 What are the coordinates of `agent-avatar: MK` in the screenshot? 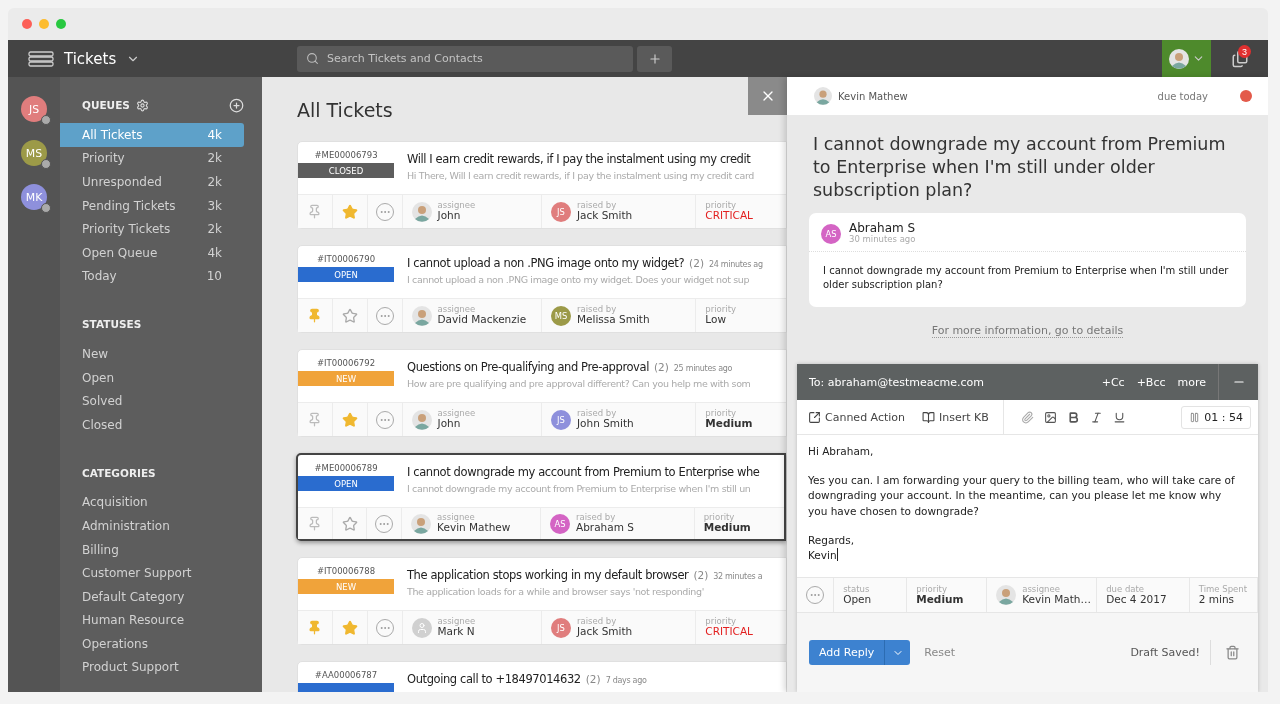 It's located at (34, 197).